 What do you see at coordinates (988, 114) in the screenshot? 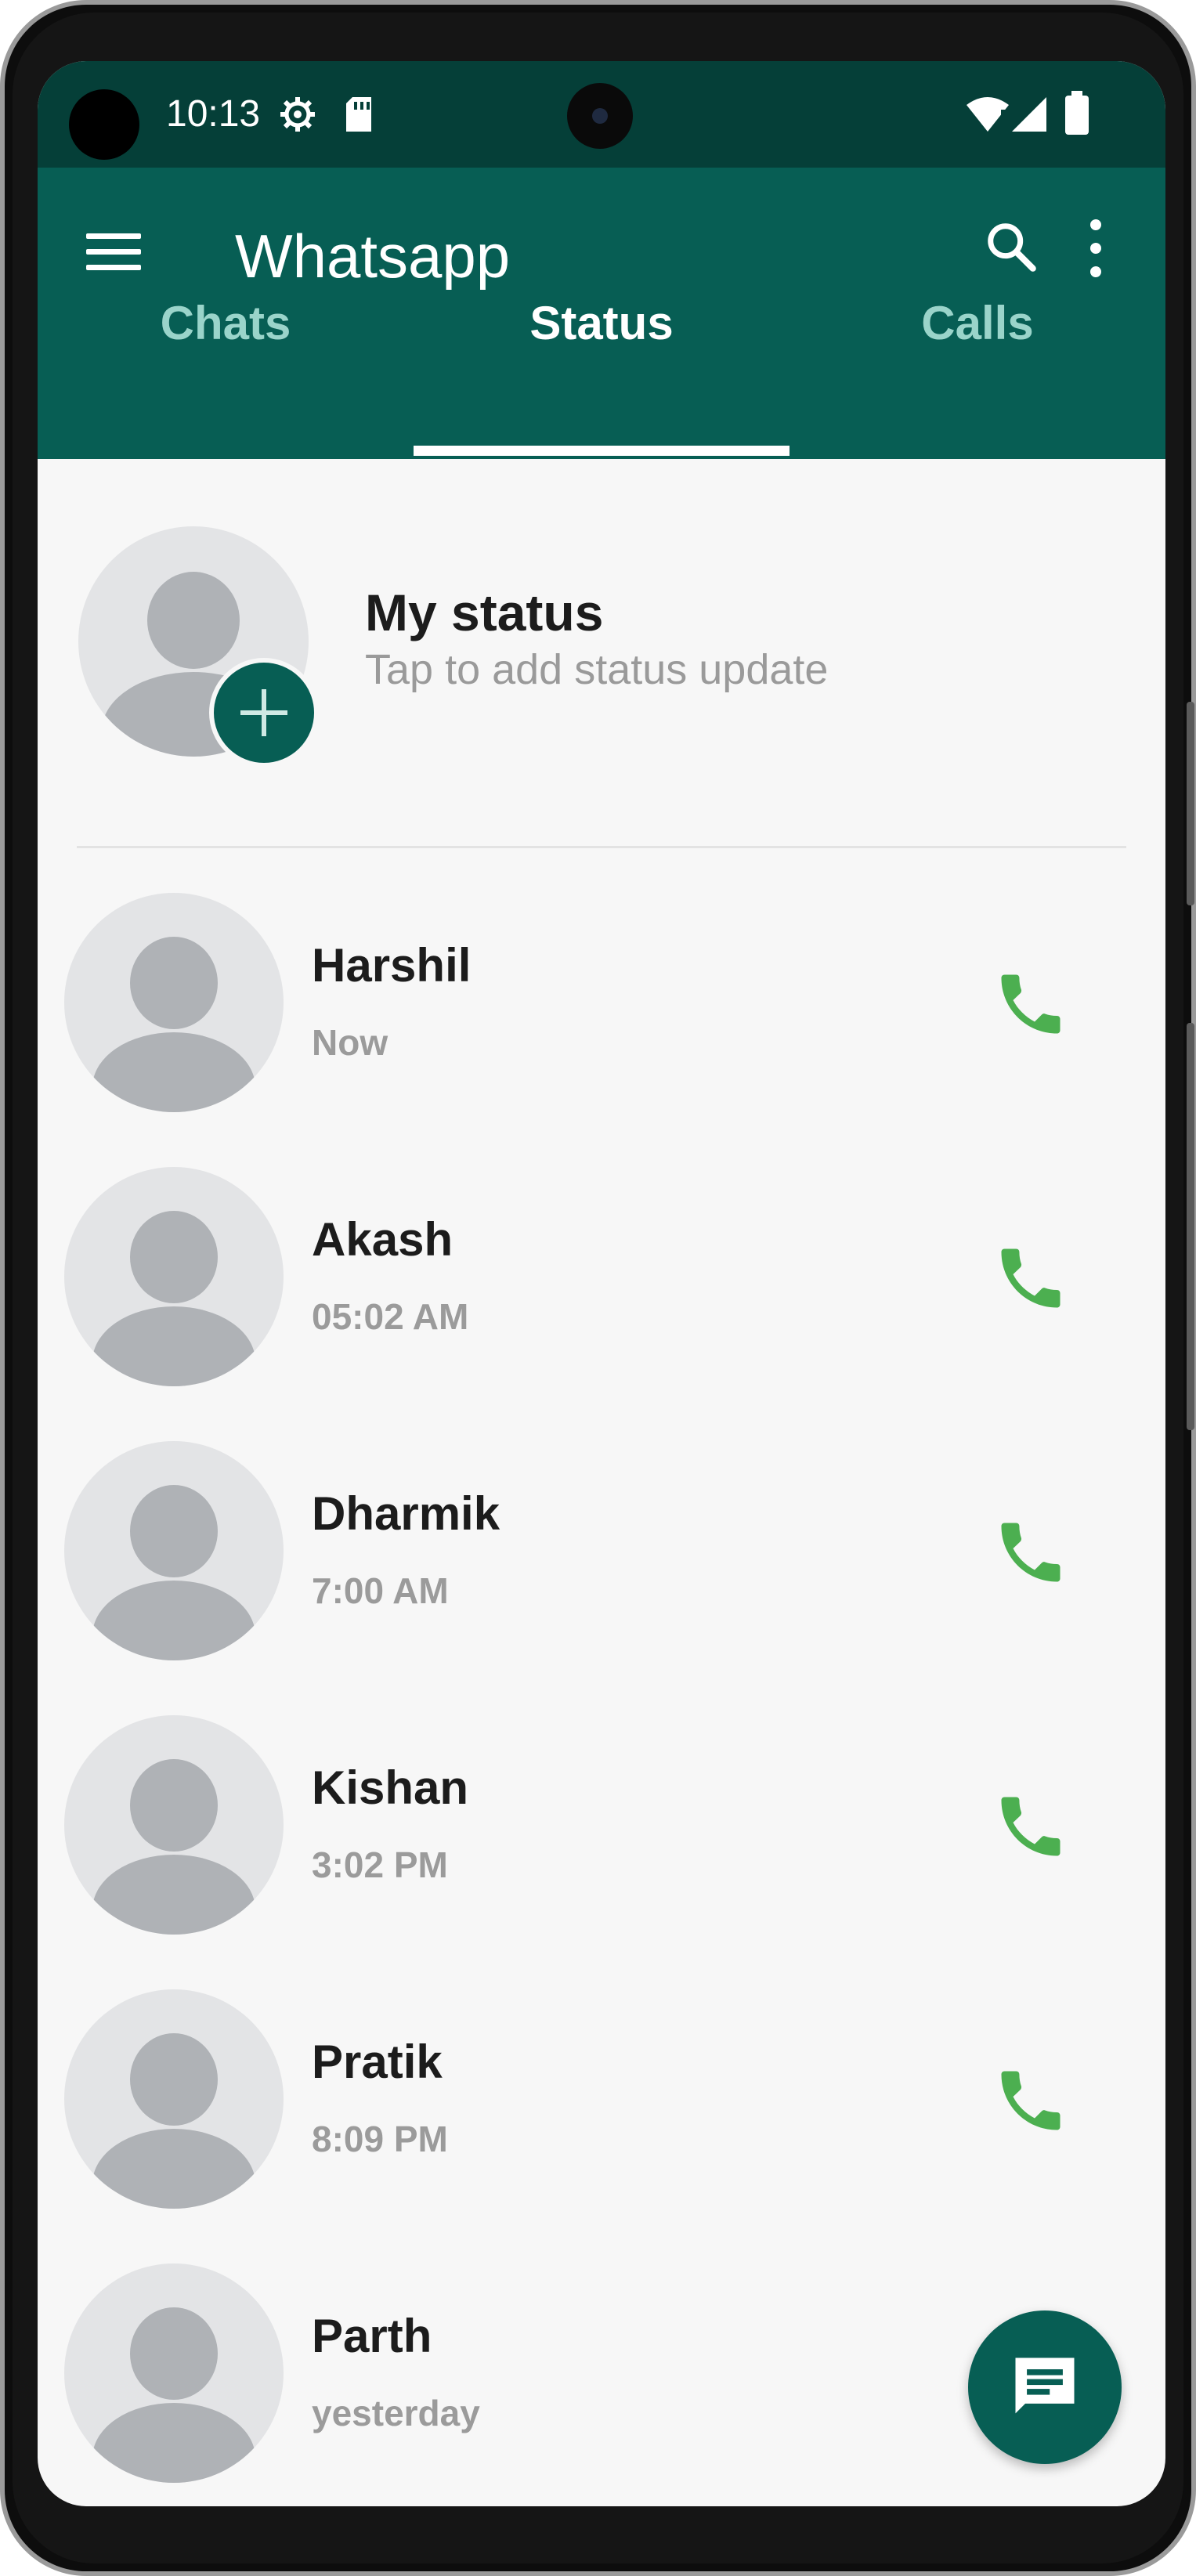
I see `wifi-alert-icon` at bounding box center [988, 114].